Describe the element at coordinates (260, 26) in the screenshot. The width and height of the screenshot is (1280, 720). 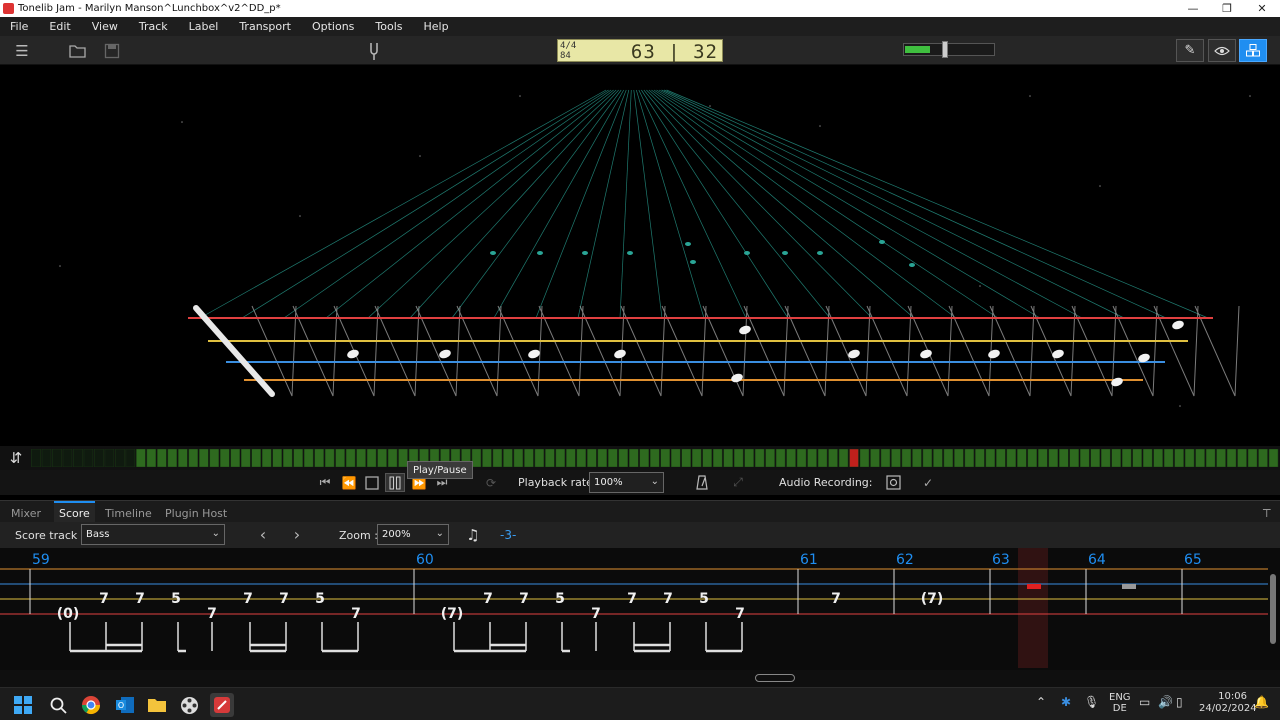
I see `menu-transport: Transport` at that location.